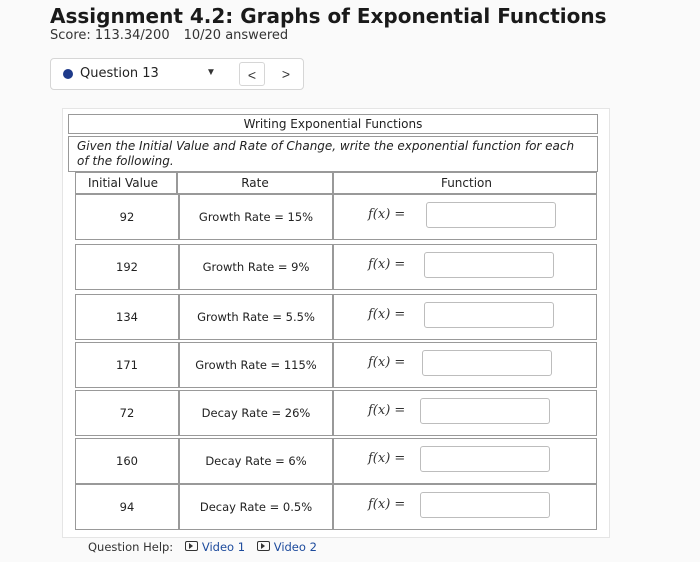 This screenshot has height=562, width=700. Describe the element at coordinates (465, 183) in the screenshot. I see `column-header-function: Function` at that location.